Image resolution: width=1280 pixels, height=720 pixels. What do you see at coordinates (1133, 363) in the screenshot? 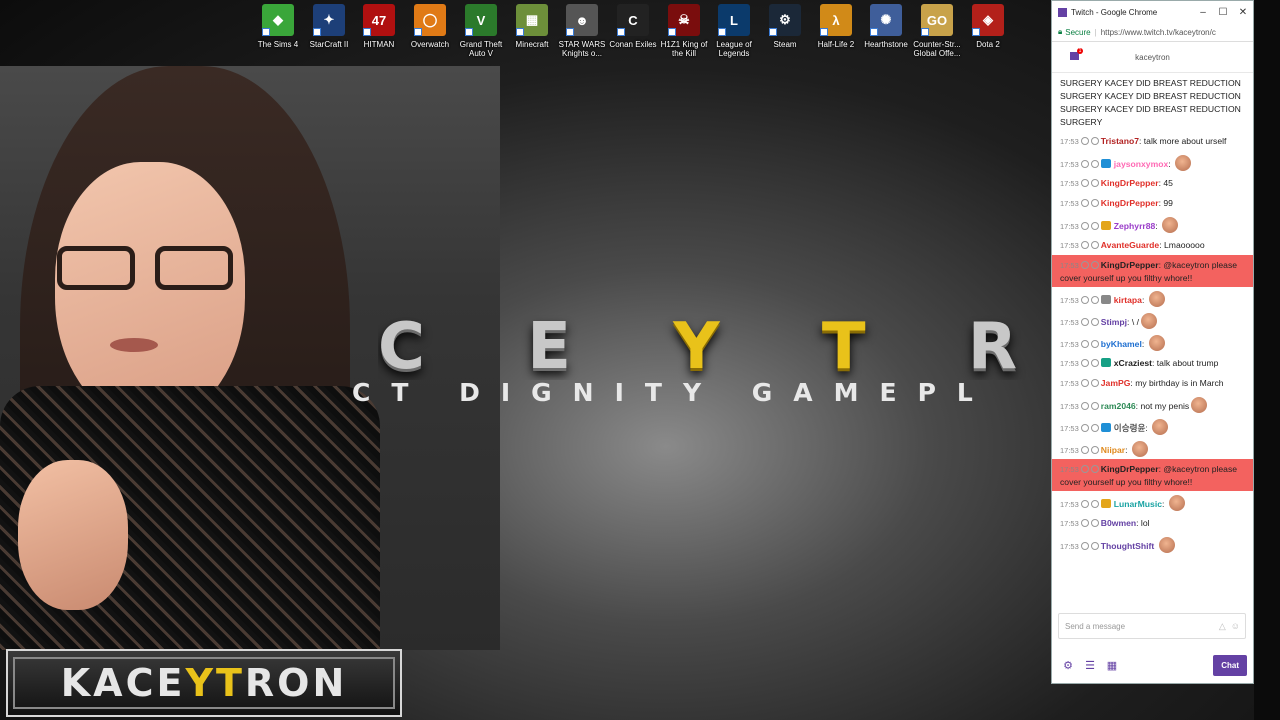
I see `chat-username: xCraziest` at bounding box center [1133, 363].